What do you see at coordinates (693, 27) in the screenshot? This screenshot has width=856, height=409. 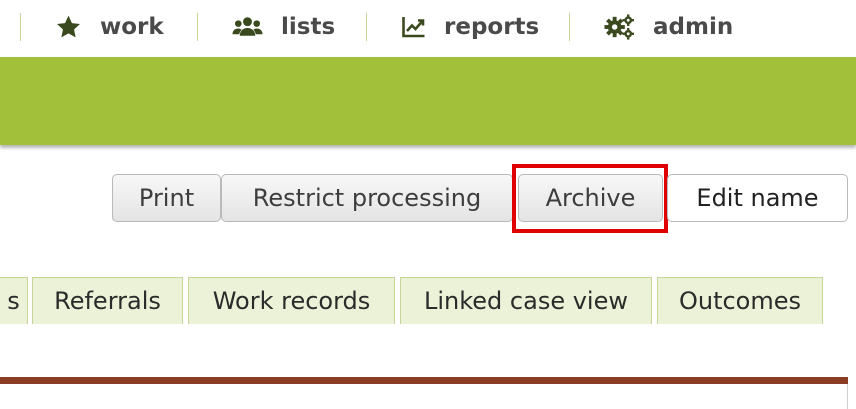 I see `nav-label-admin: admin` at bounding box center [693, 27].